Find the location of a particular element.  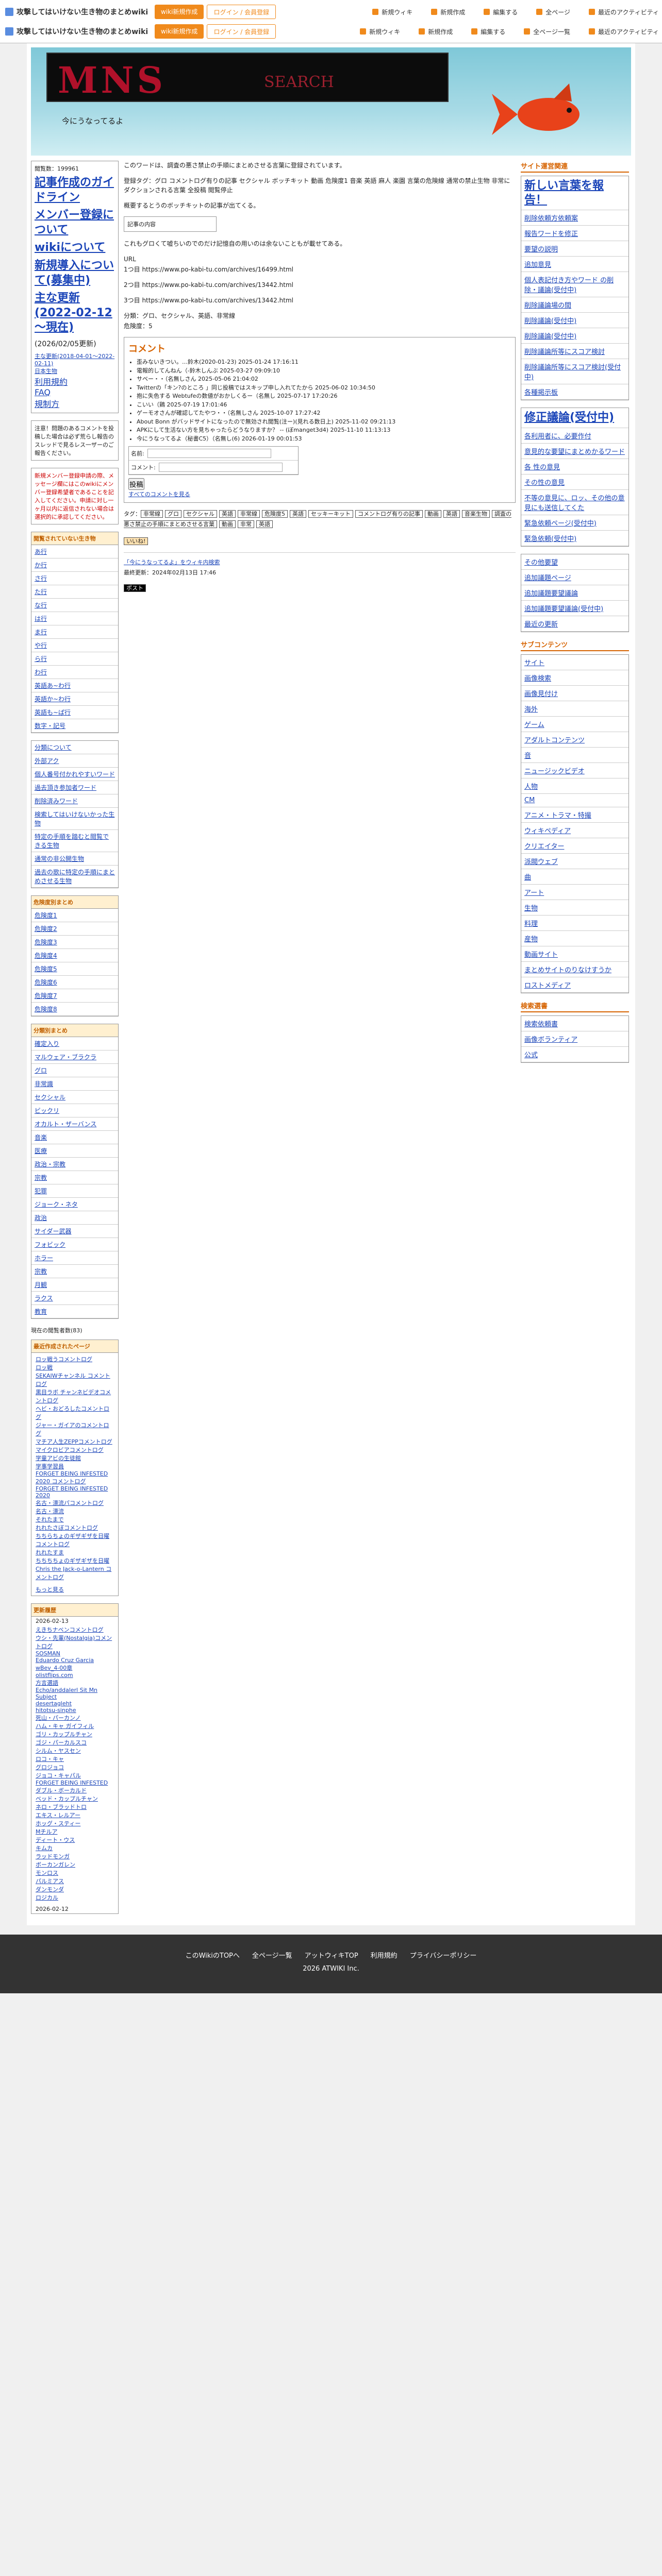

terms-link: 利用規約 is located at coordinates (51, 382).